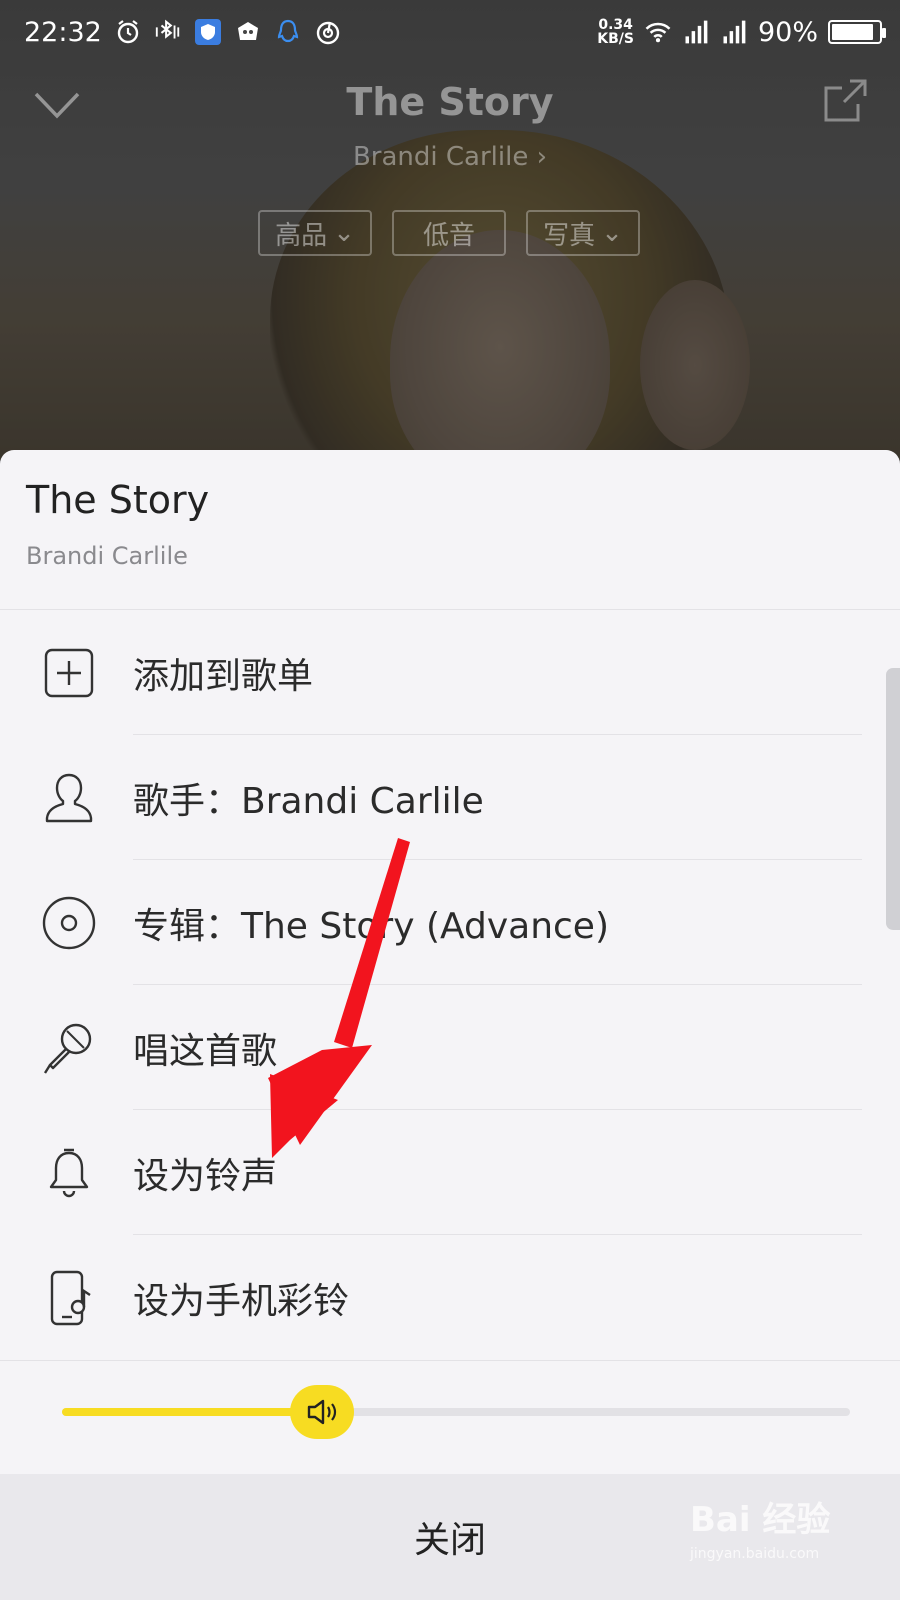 Image resolution: width=900 pixels, height=1600 pixels. Describe the element at coordinates (308, 801) in the screenshot. I see `menu-item-label: 歌手：Brandi Carlile` at that location.